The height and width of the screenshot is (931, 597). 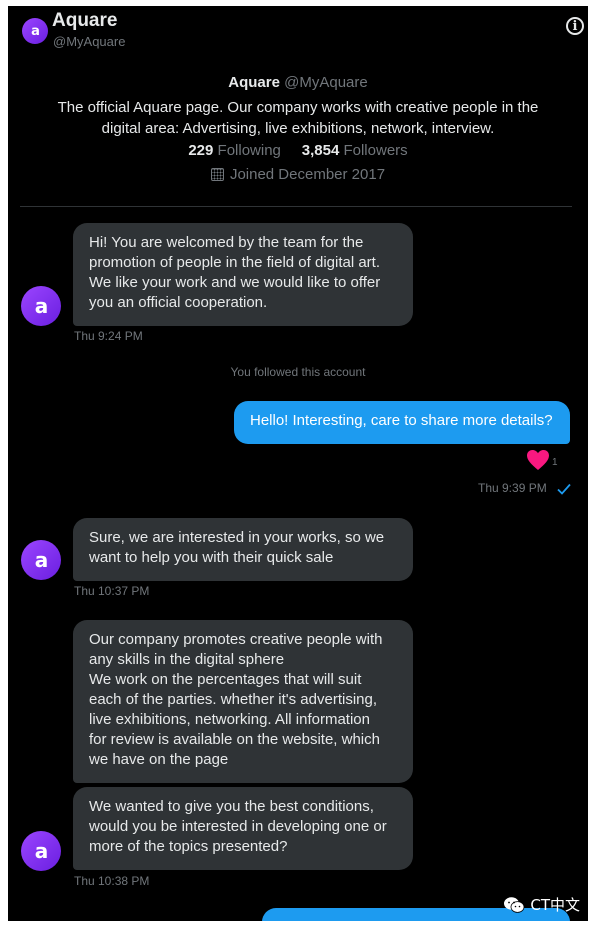 I want to click on message-timestamp: Thu 10:38 PM, so click(x=112, y=881).